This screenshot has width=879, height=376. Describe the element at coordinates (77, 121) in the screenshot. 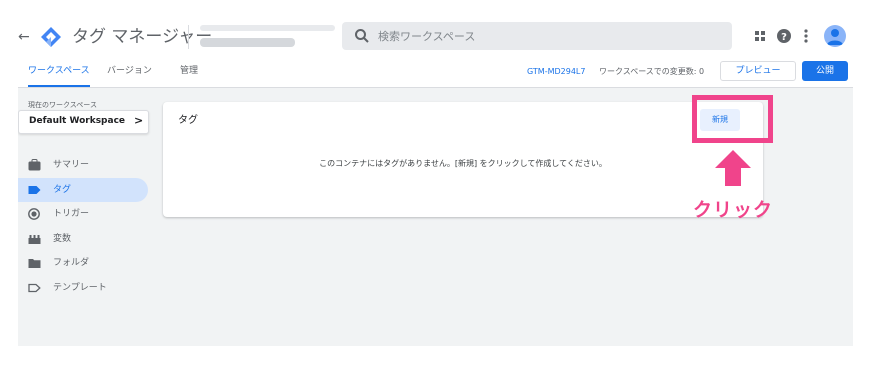

I see `workspace-name: Default Workspace` at that location.